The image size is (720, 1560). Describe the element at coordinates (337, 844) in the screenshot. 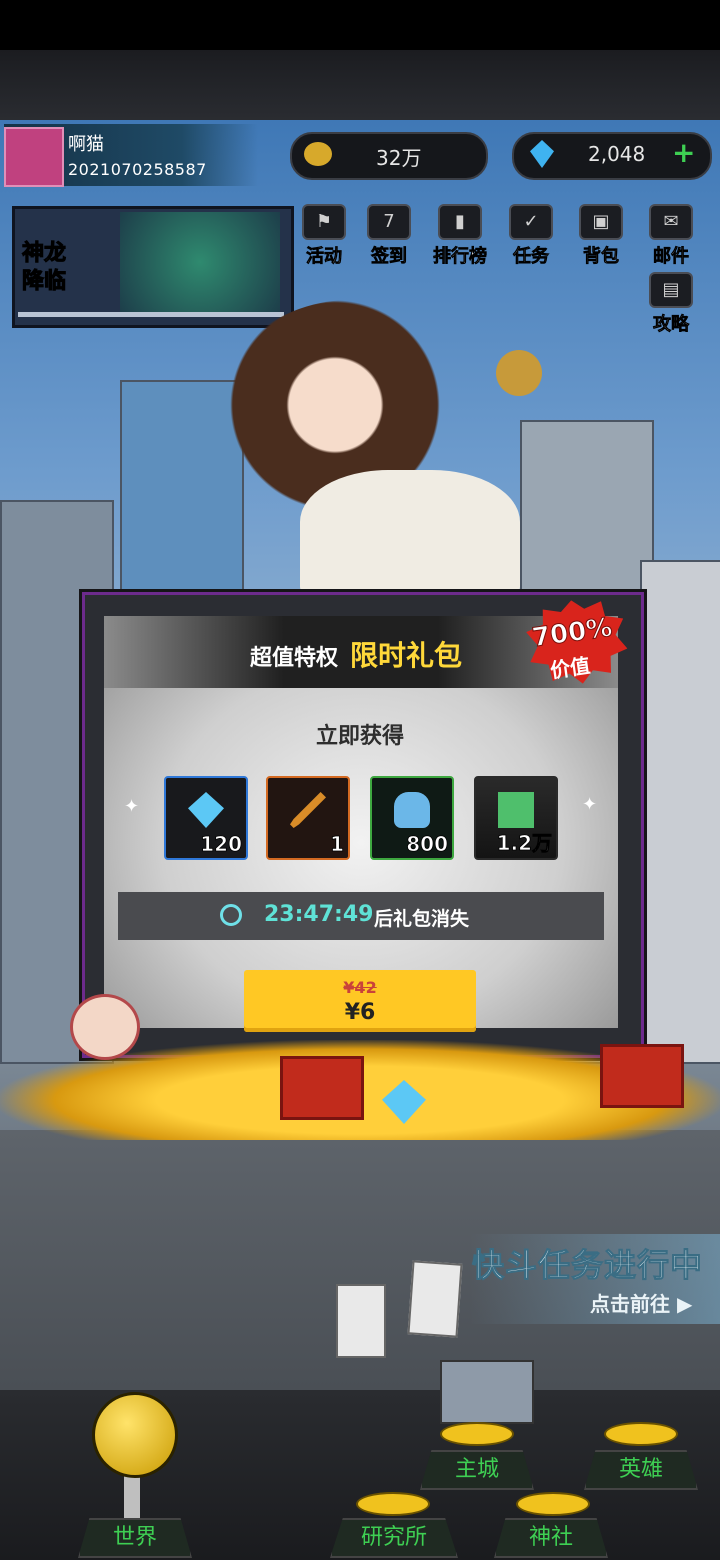

I see `reward-qty: 1` at that location.